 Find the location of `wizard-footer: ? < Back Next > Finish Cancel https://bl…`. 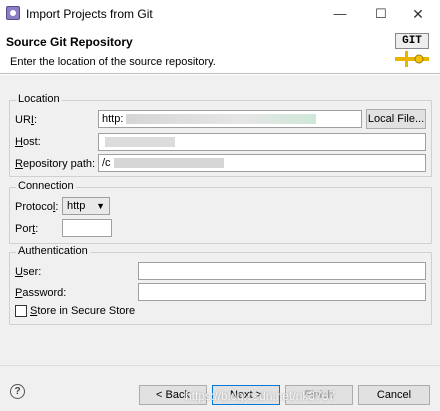

wizard-footer: ? < Back Next > Finish Cancel https://bl… is located at coordinates (220, 388).